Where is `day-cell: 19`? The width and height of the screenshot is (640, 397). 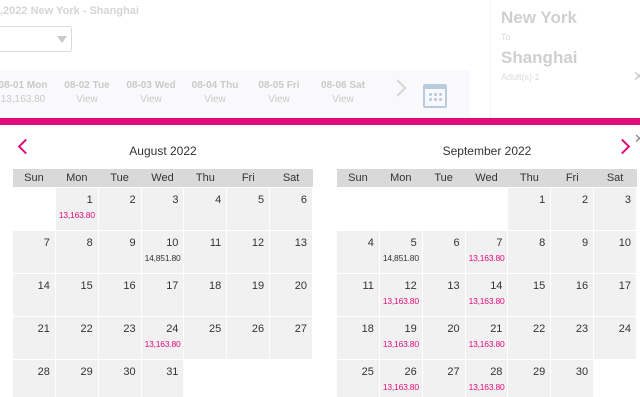 day-cell: 19 is located at coordinates (248, 295).